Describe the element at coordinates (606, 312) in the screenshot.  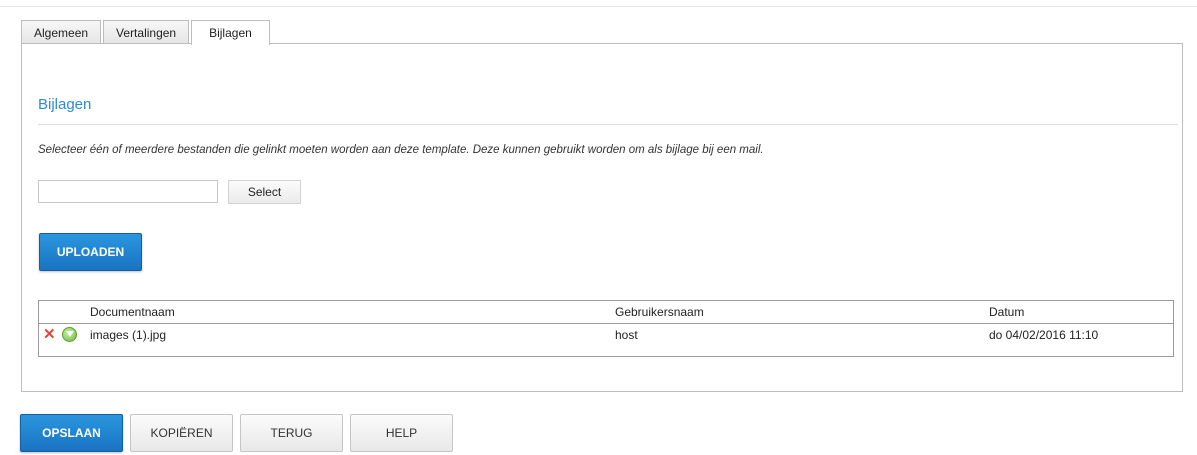
I see `table-header: Documentnaam Gebruikersnaam Datum` at that location.